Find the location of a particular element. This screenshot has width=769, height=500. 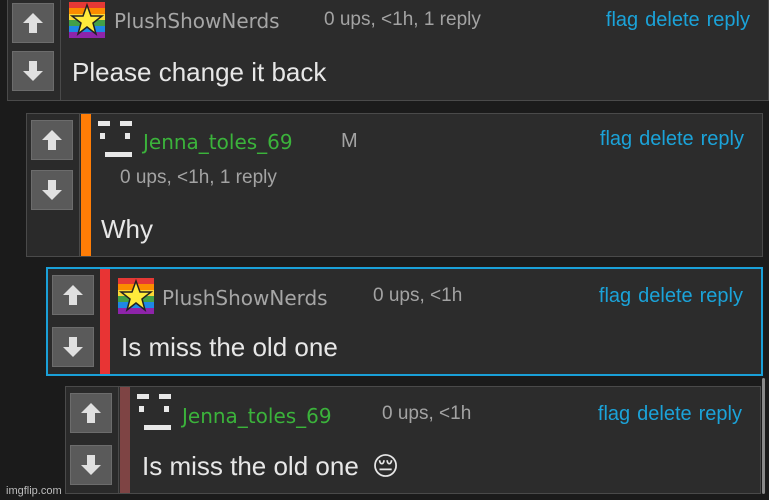

comment-text-content: Is miss the old one is located at coordinates (250, 466).